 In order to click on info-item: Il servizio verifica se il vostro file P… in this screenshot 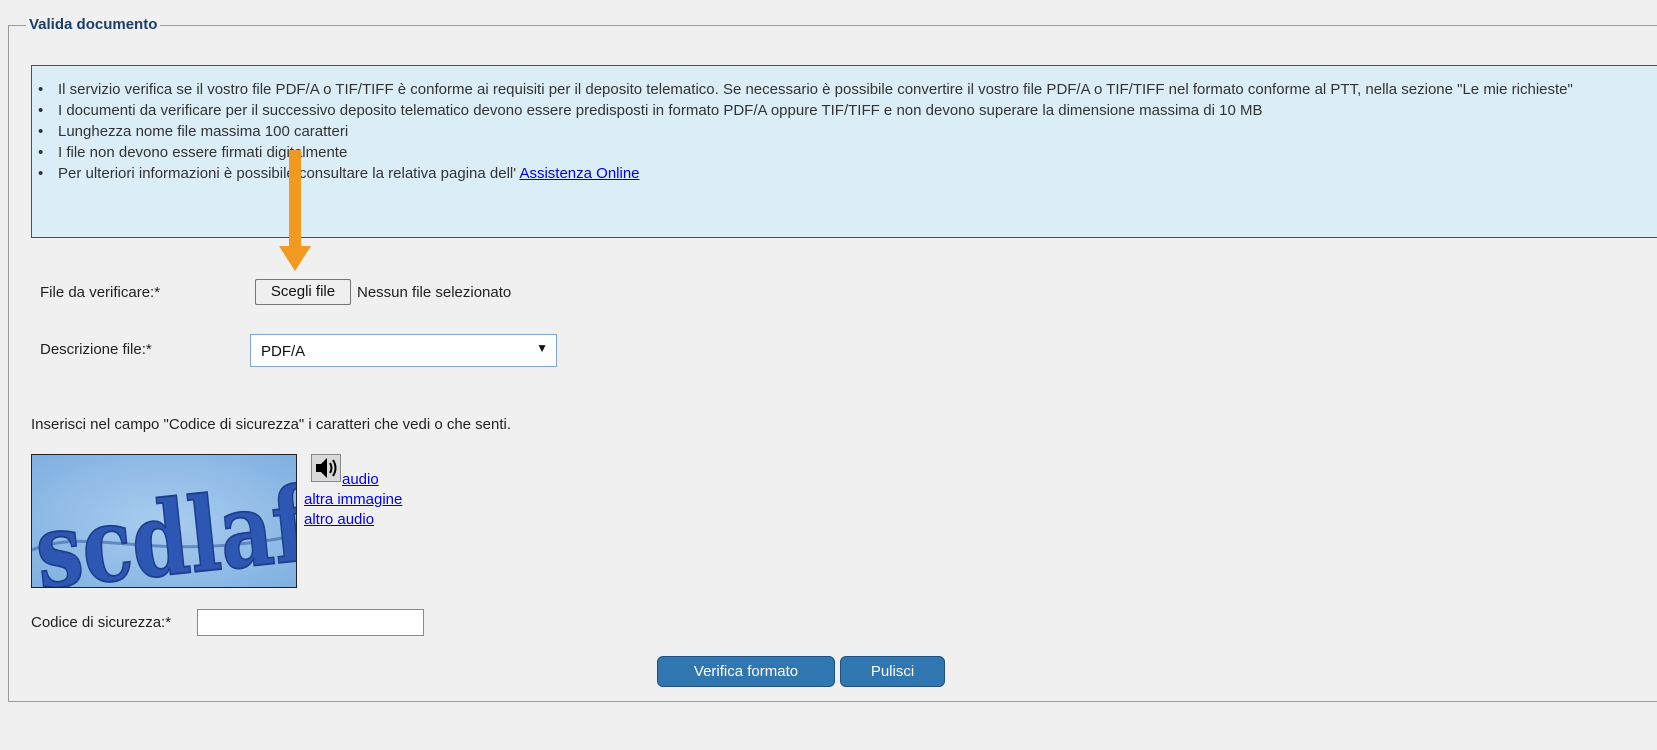, I will do `click(832, 89)`.